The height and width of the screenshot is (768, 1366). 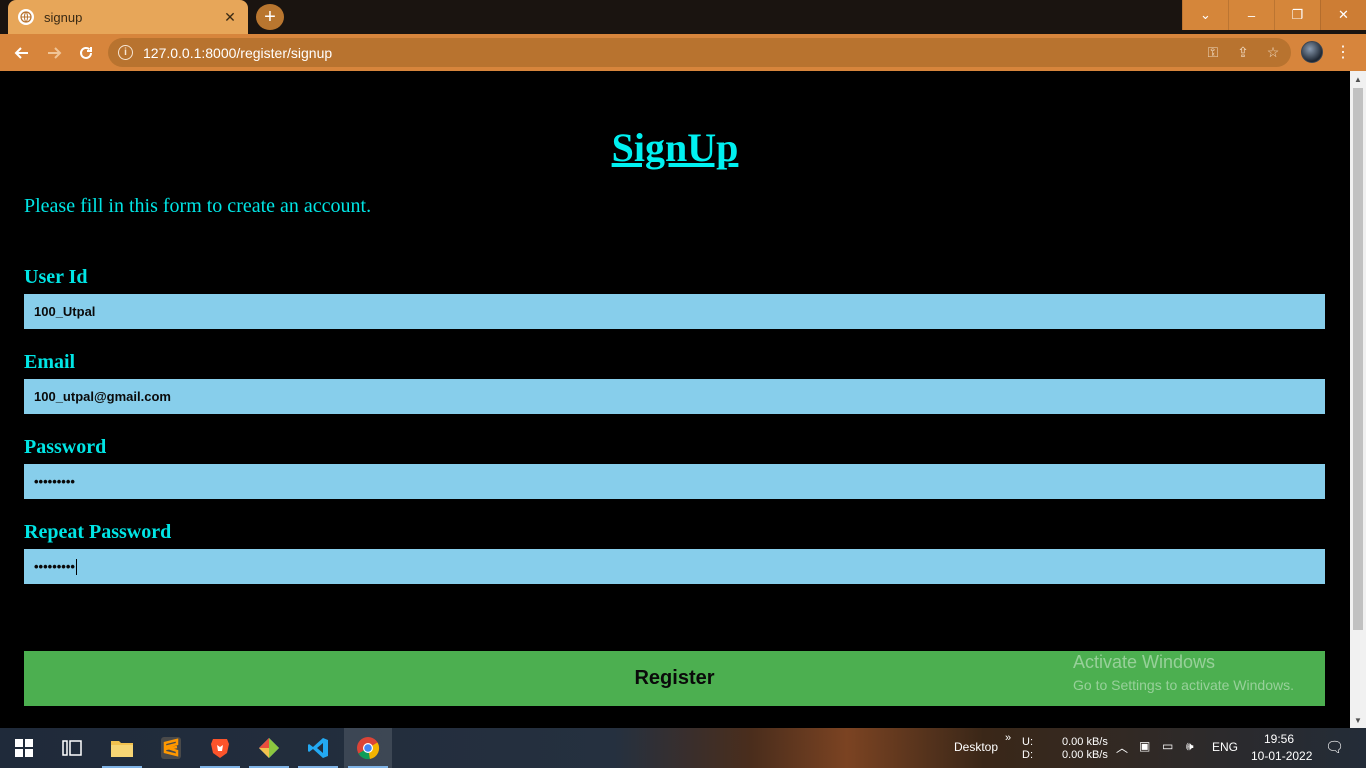 I want to click on language-indicator: ENG, so click(x=1225, y=747).